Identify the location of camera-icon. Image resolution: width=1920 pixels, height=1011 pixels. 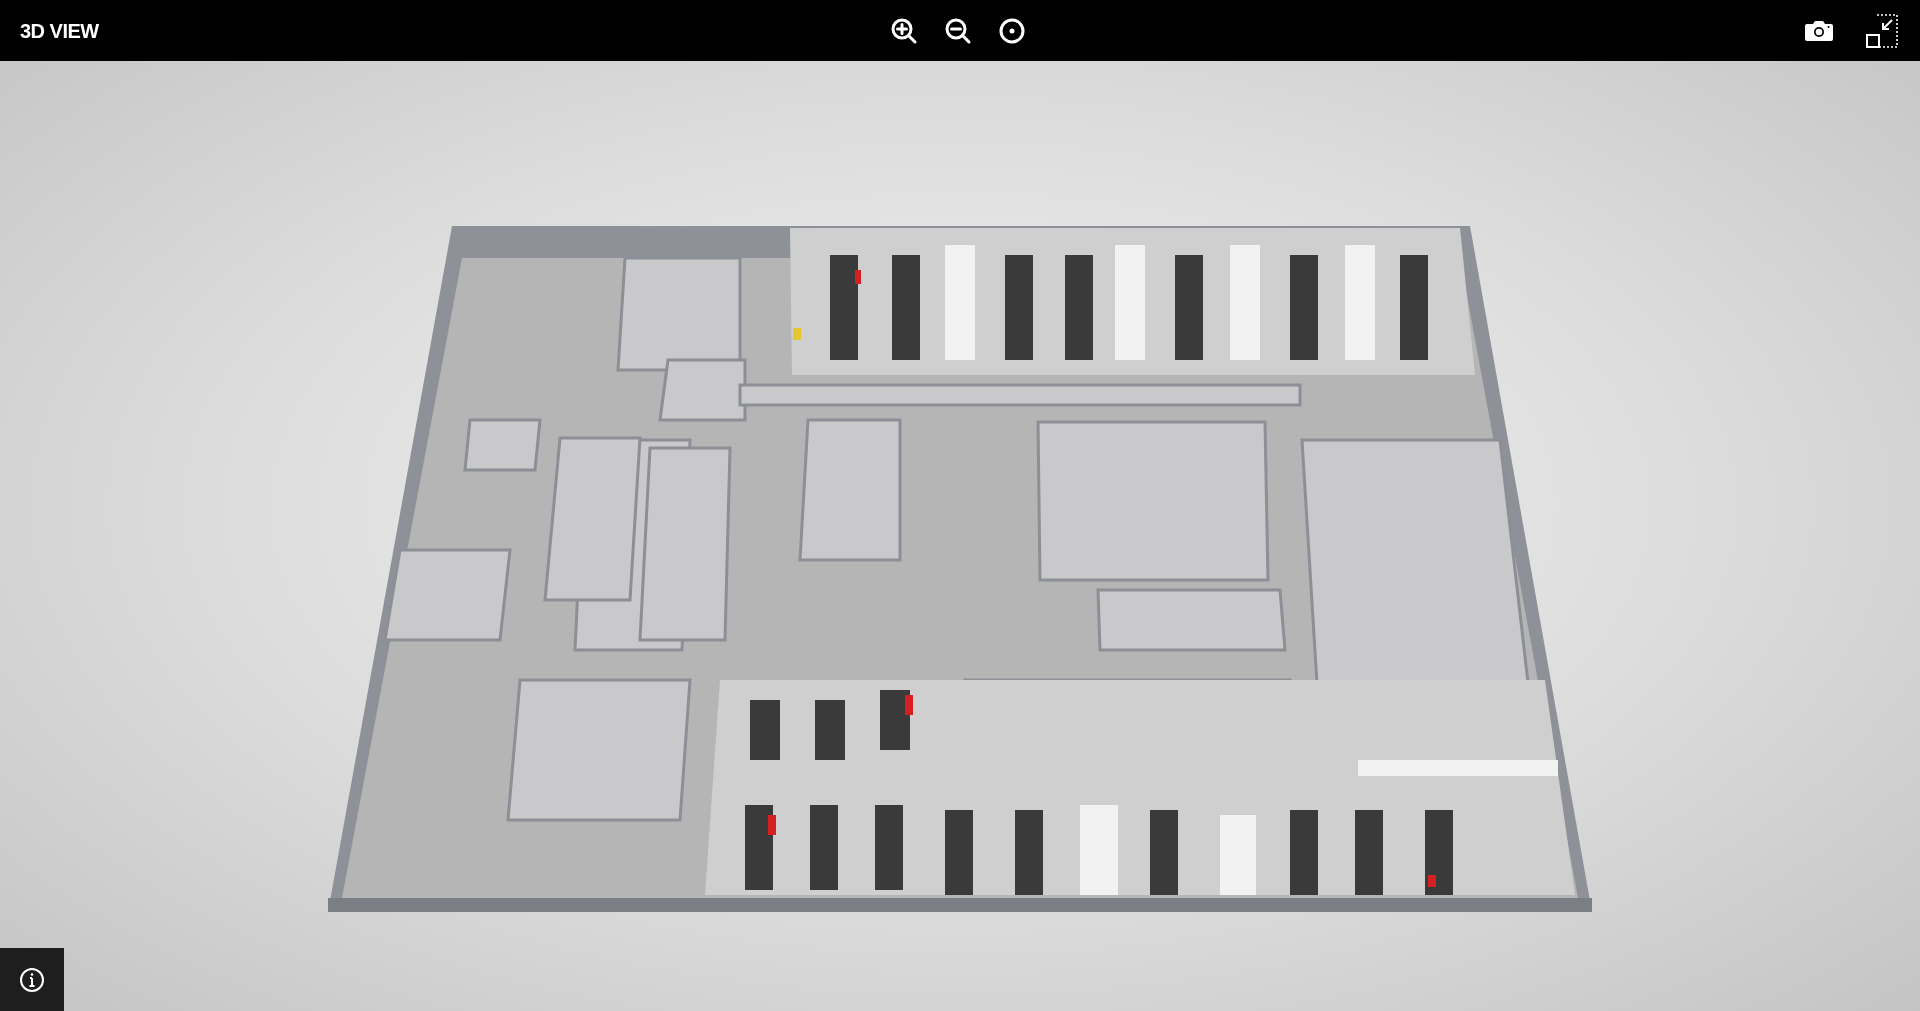
(1819, 30).